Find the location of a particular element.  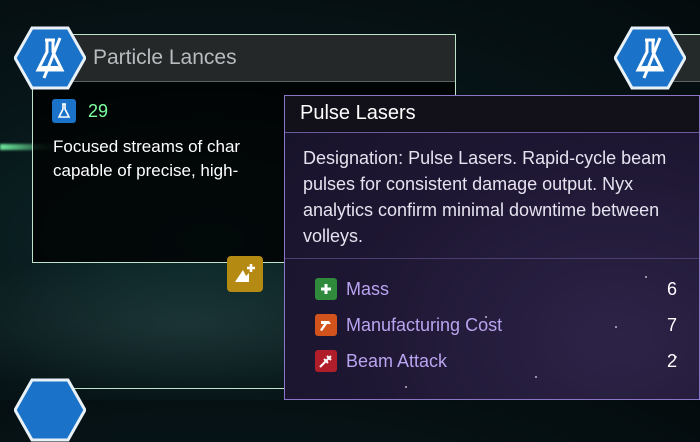

tech-card-title: Particle Lances is located at coordinates (165, 57).